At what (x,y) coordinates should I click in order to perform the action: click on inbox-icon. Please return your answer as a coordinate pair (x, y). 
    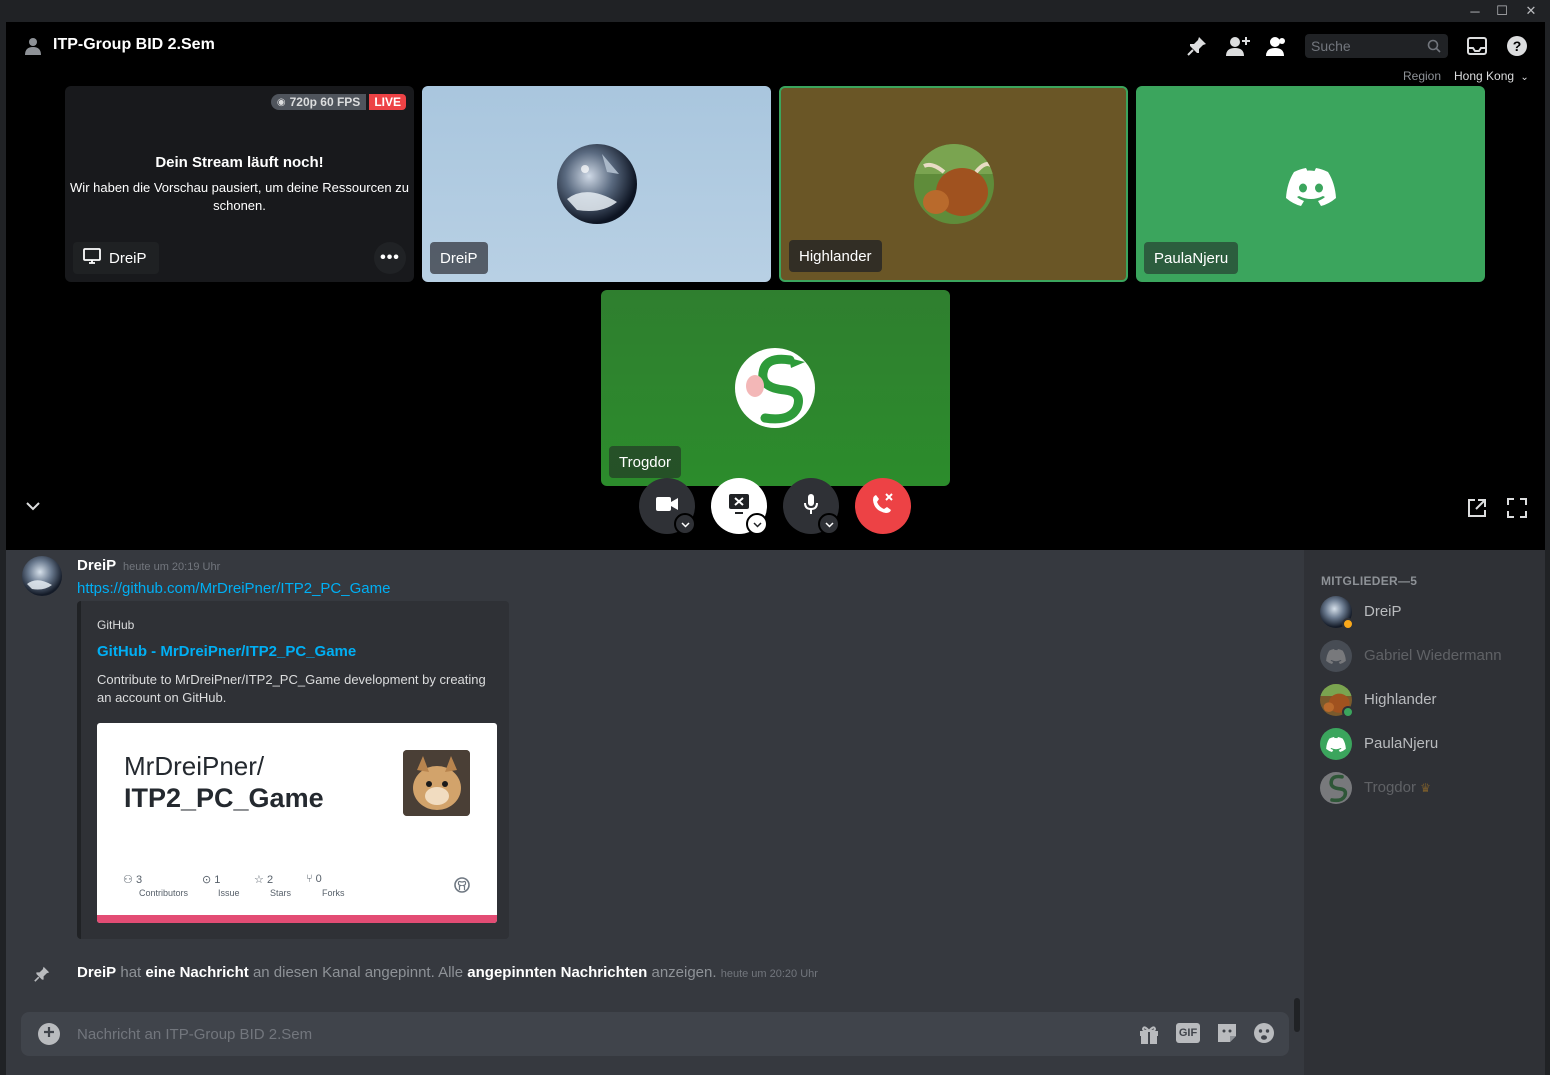
    Looking at the image, I should click on (1477, 46).